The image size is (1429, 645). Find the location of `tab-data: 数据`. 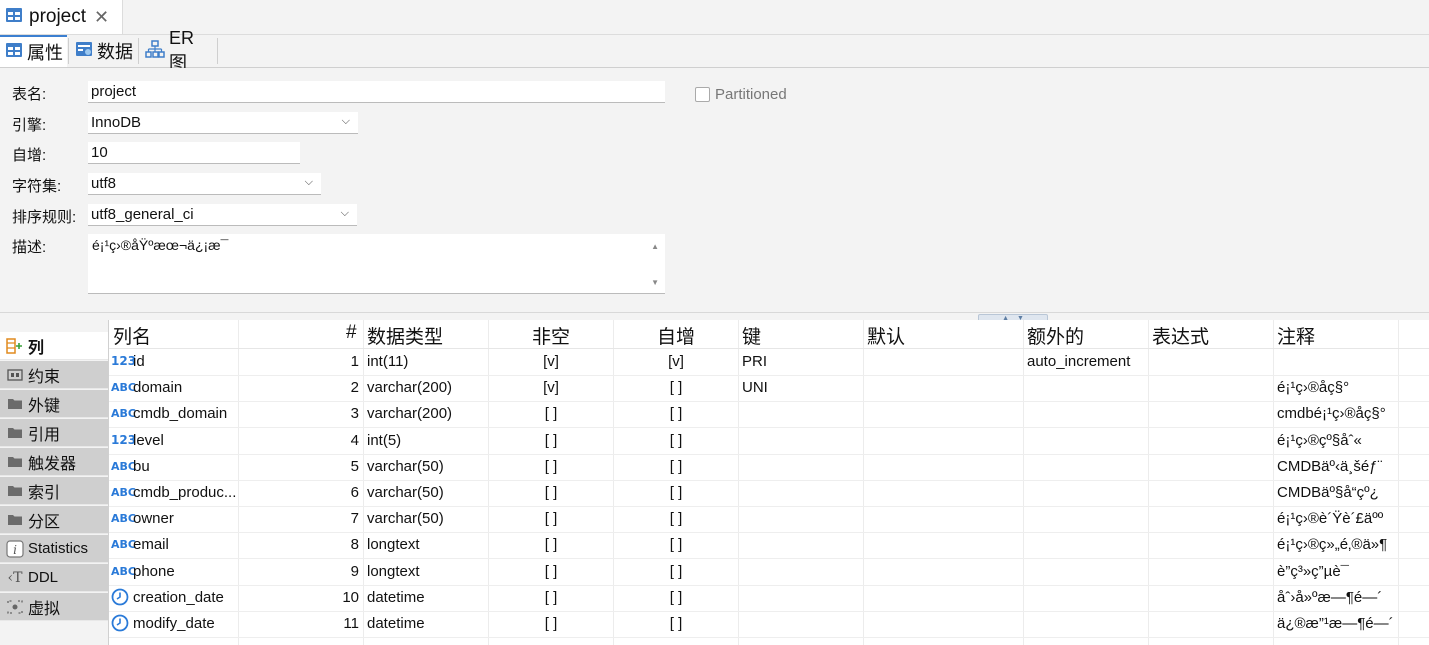

tab-data: 数据 is located at coordinates (103, 51).